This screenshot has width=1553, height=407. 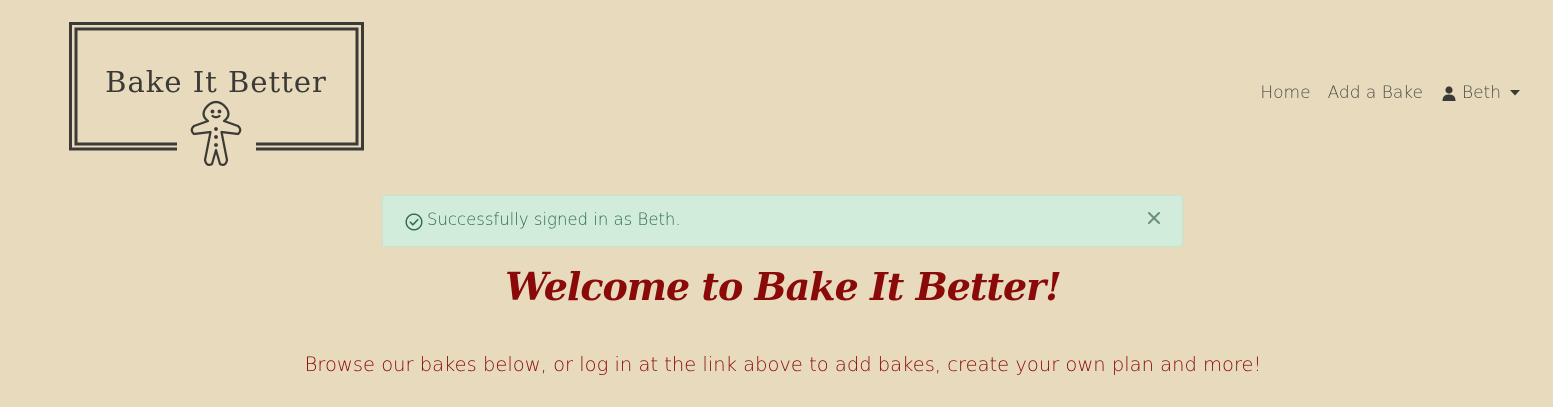 I want to click on success-alert: Successfully signed in as Beth., so click(x=782, y=221).